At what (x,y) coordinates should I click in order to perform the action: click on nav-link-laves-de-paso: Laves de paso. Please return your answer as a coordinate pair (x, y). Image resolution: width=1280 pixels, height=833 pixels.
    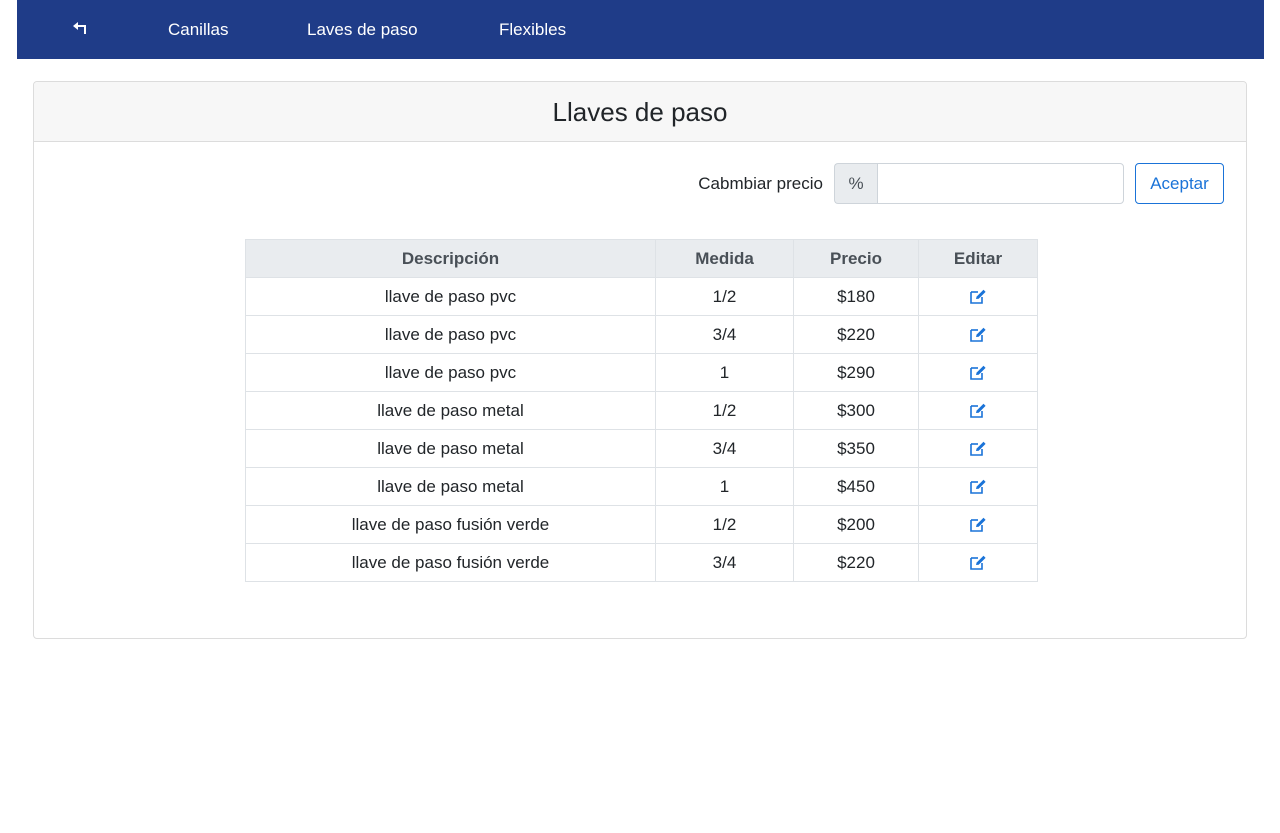
    Looking at the image, I should click on (362, 30).